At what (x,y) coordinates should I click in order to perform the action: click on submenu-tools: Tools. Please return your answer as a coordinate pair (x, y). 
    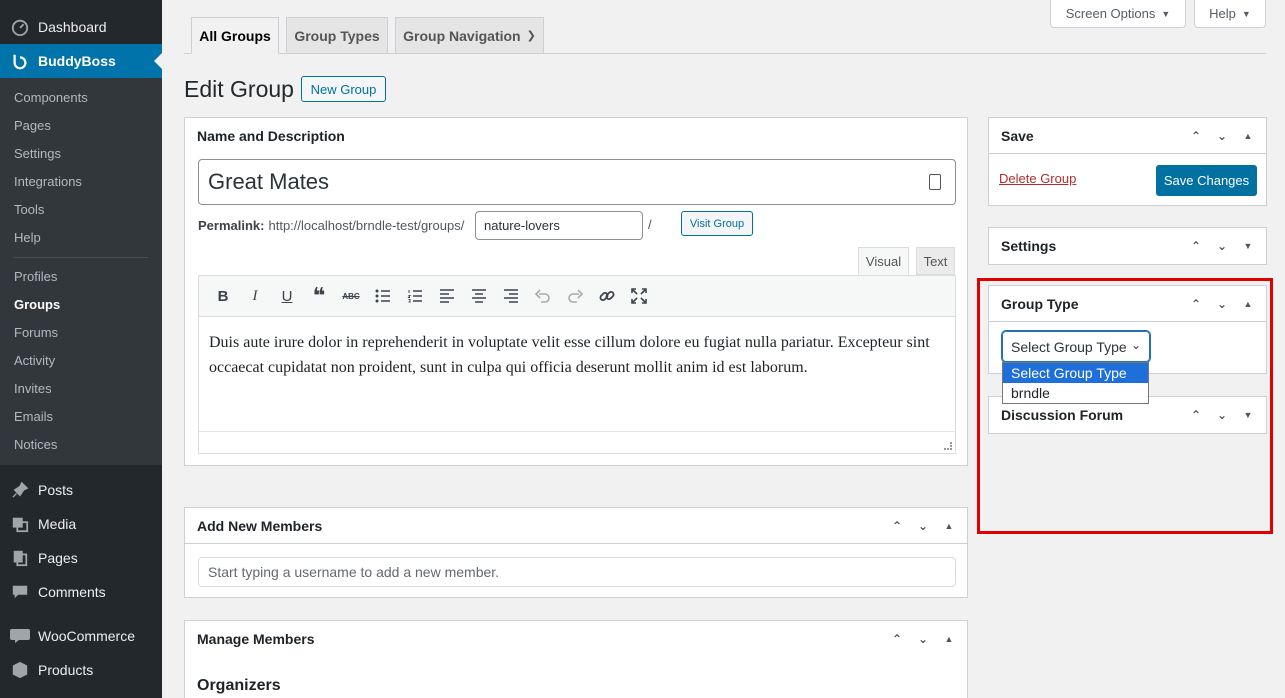
    Looking at the image, I should click on (81, 210).